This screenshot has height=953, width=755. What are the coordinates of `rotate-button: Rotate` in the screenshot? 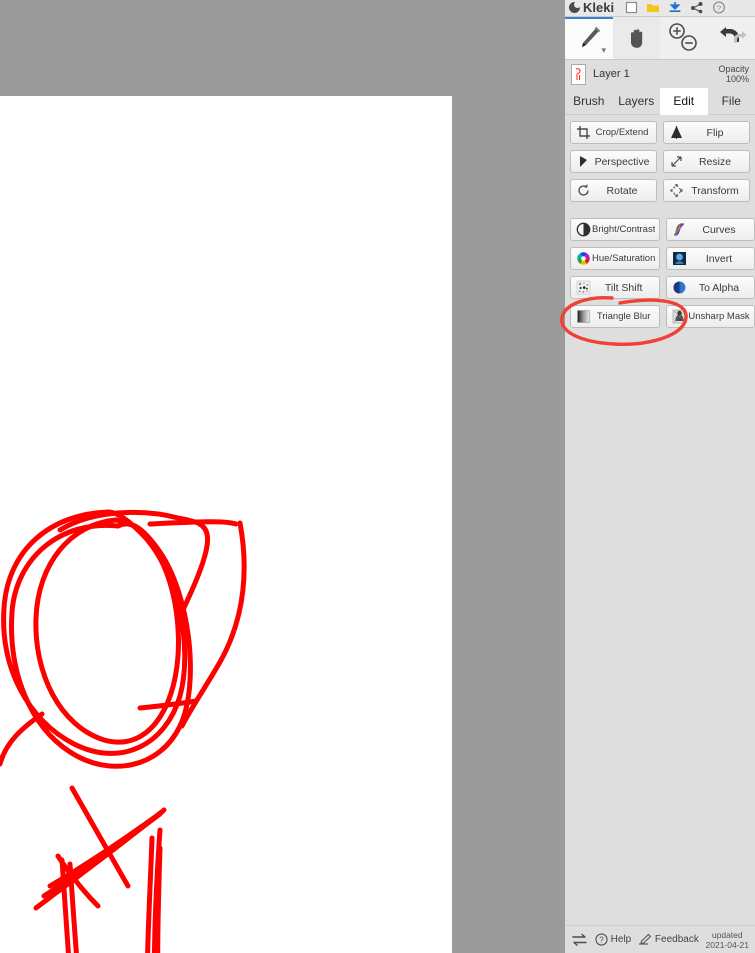 It's located at (613, 190).